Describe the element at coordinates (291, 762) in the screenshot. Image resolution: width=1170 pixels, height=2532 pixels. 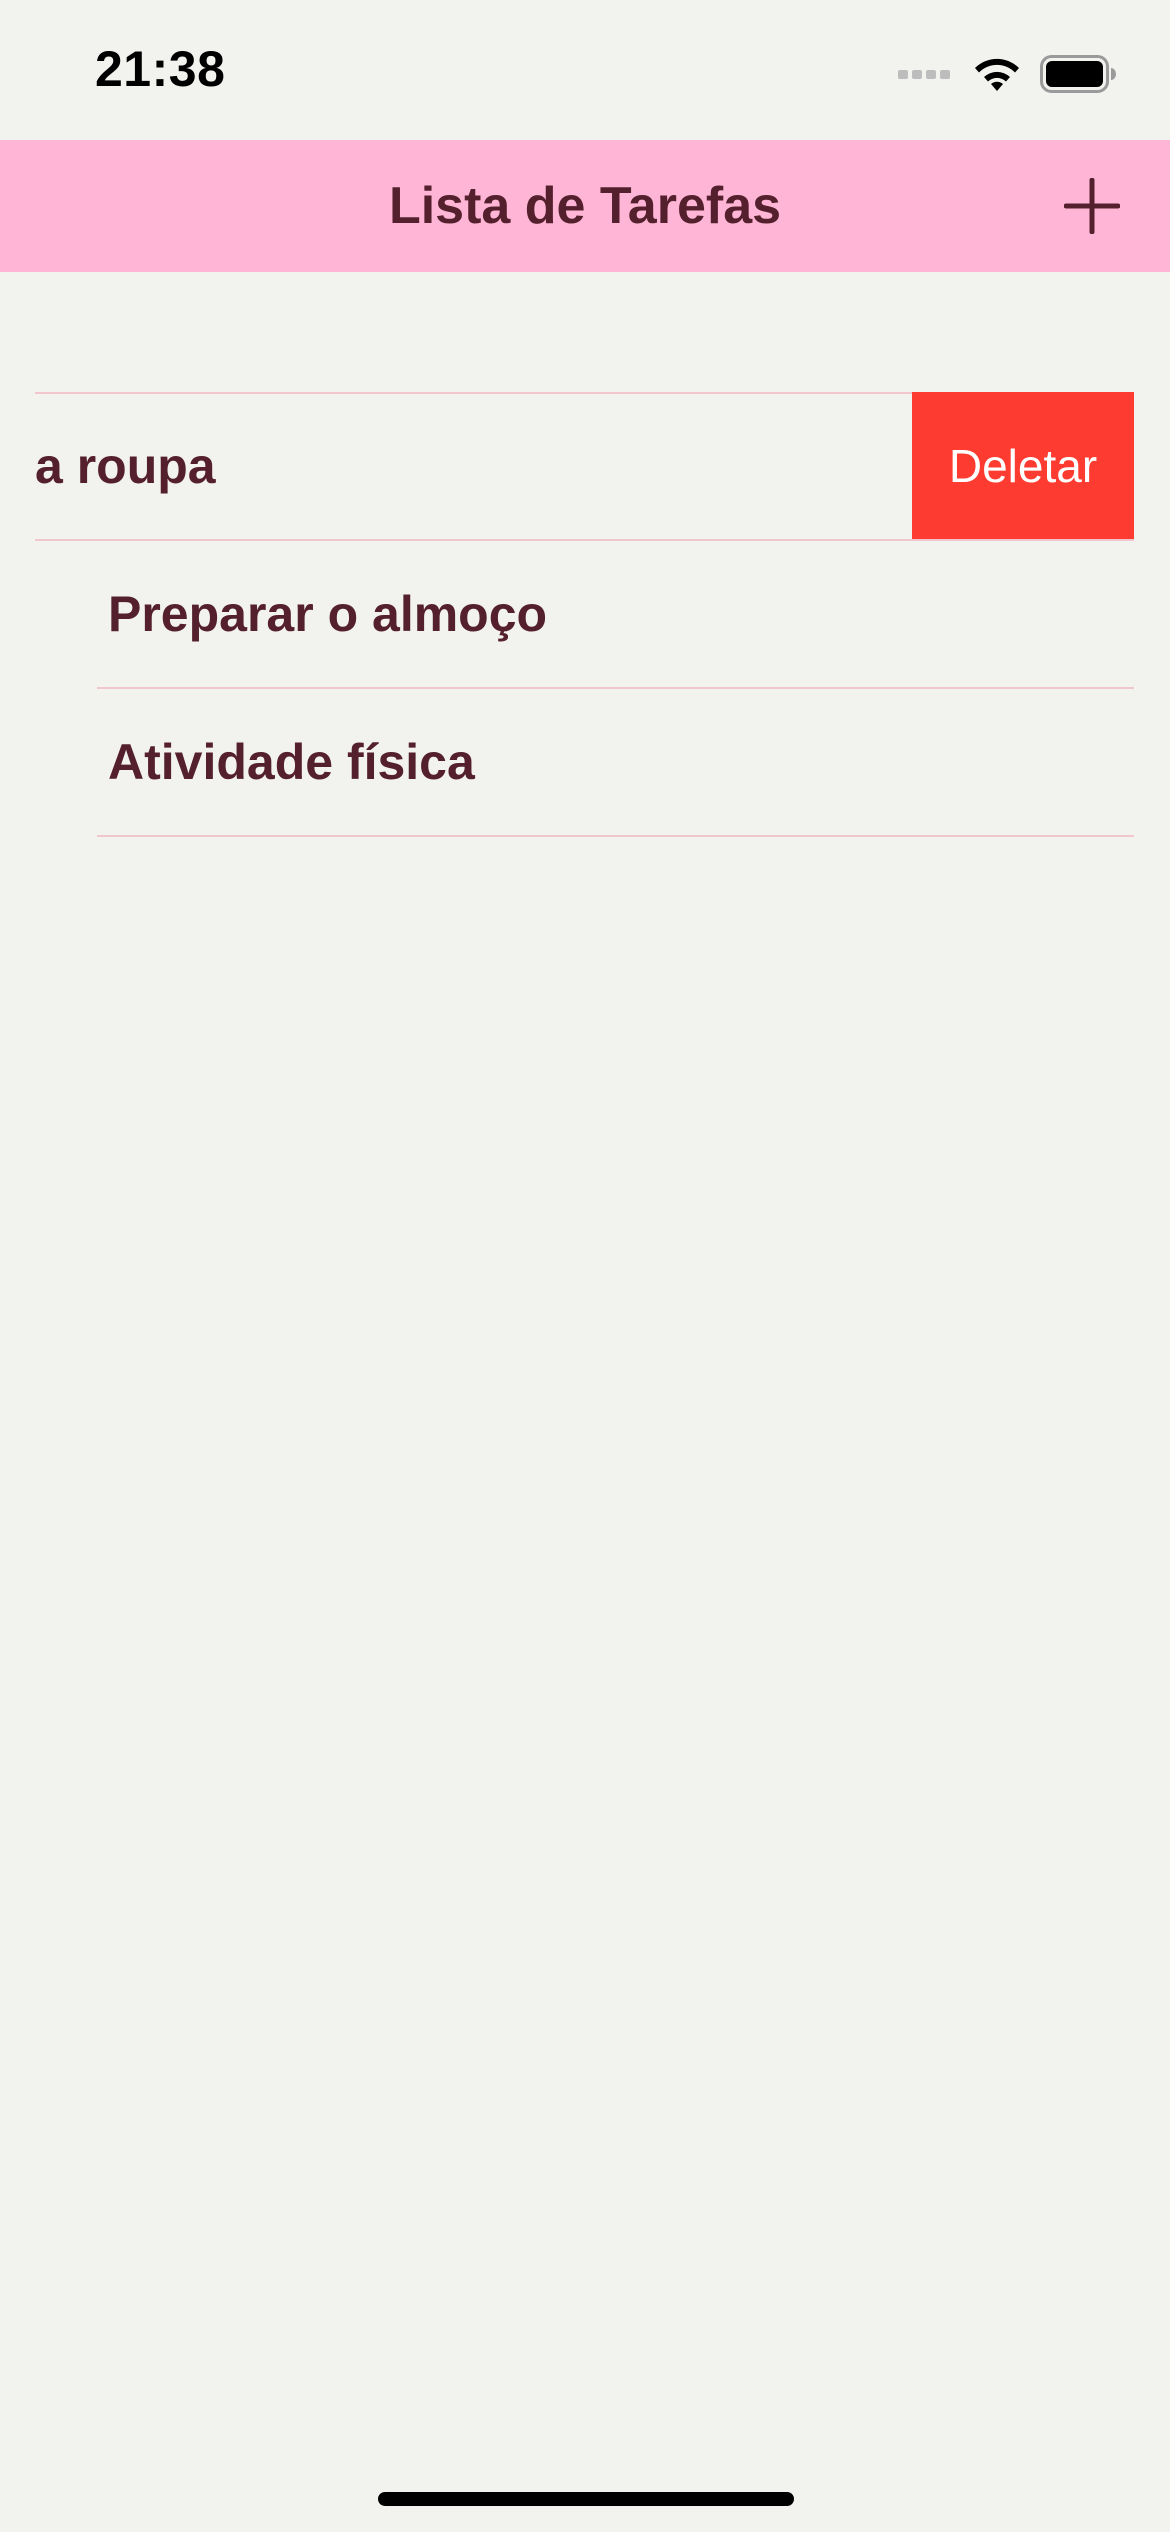
I see `task-label: Atividade física` at that location.